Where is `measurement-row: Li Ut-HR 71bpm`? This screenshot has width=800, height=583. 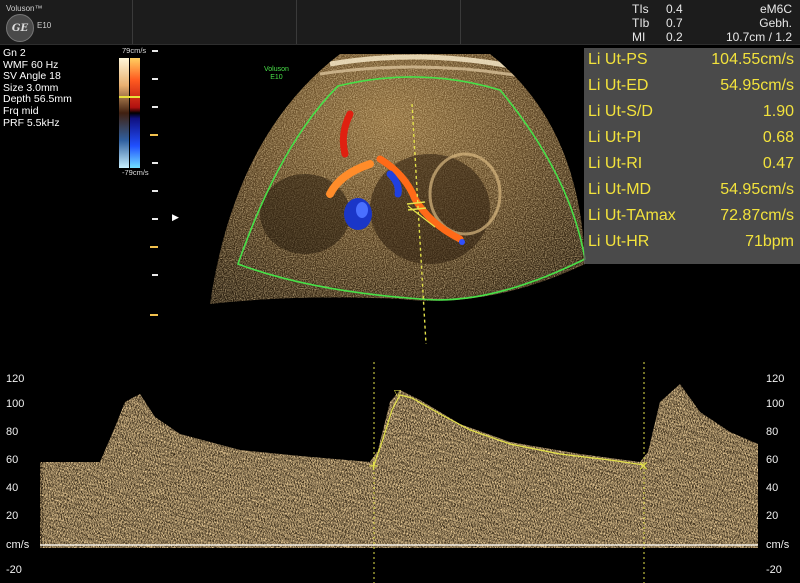
measurement-row: Li Ut-HR 71bpm is located at coordinates (691, 241).